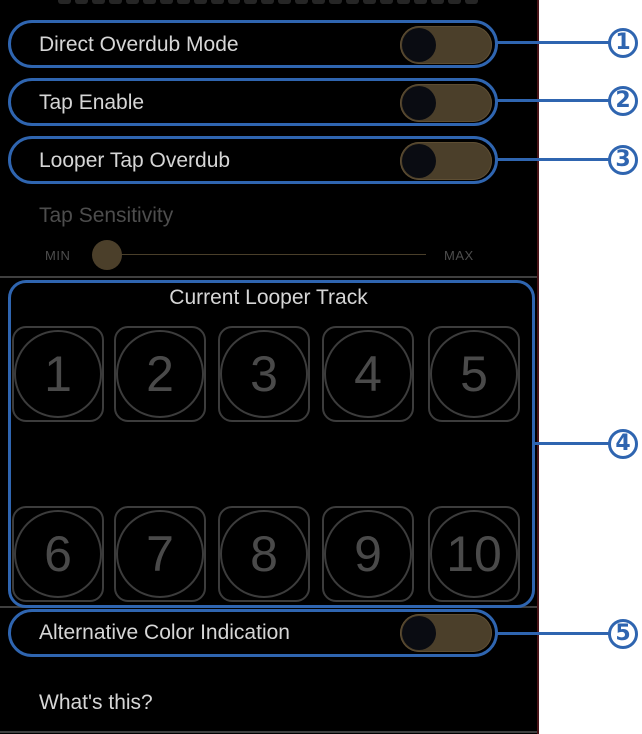  I want to click on track-number: 6, so click(58, 554).